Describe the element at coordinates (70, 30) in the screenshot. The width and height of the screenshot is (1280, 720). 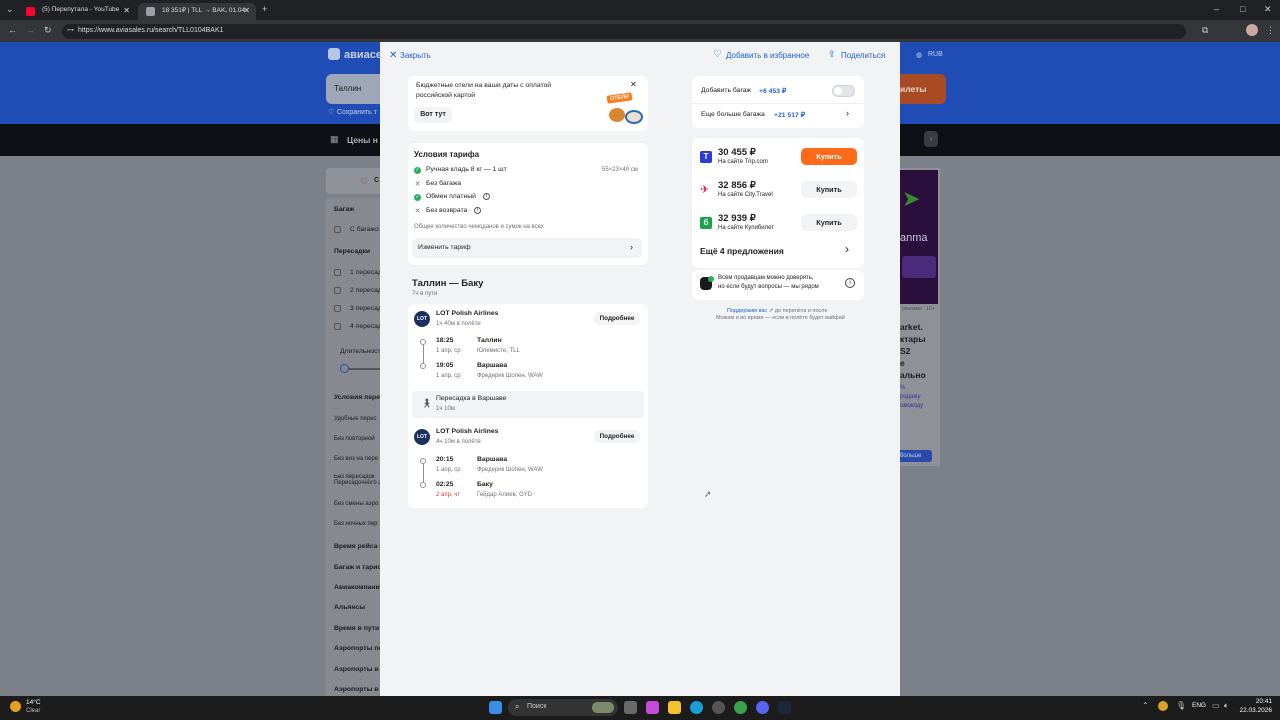
I see `site-info-icon: ⊶` at that location.